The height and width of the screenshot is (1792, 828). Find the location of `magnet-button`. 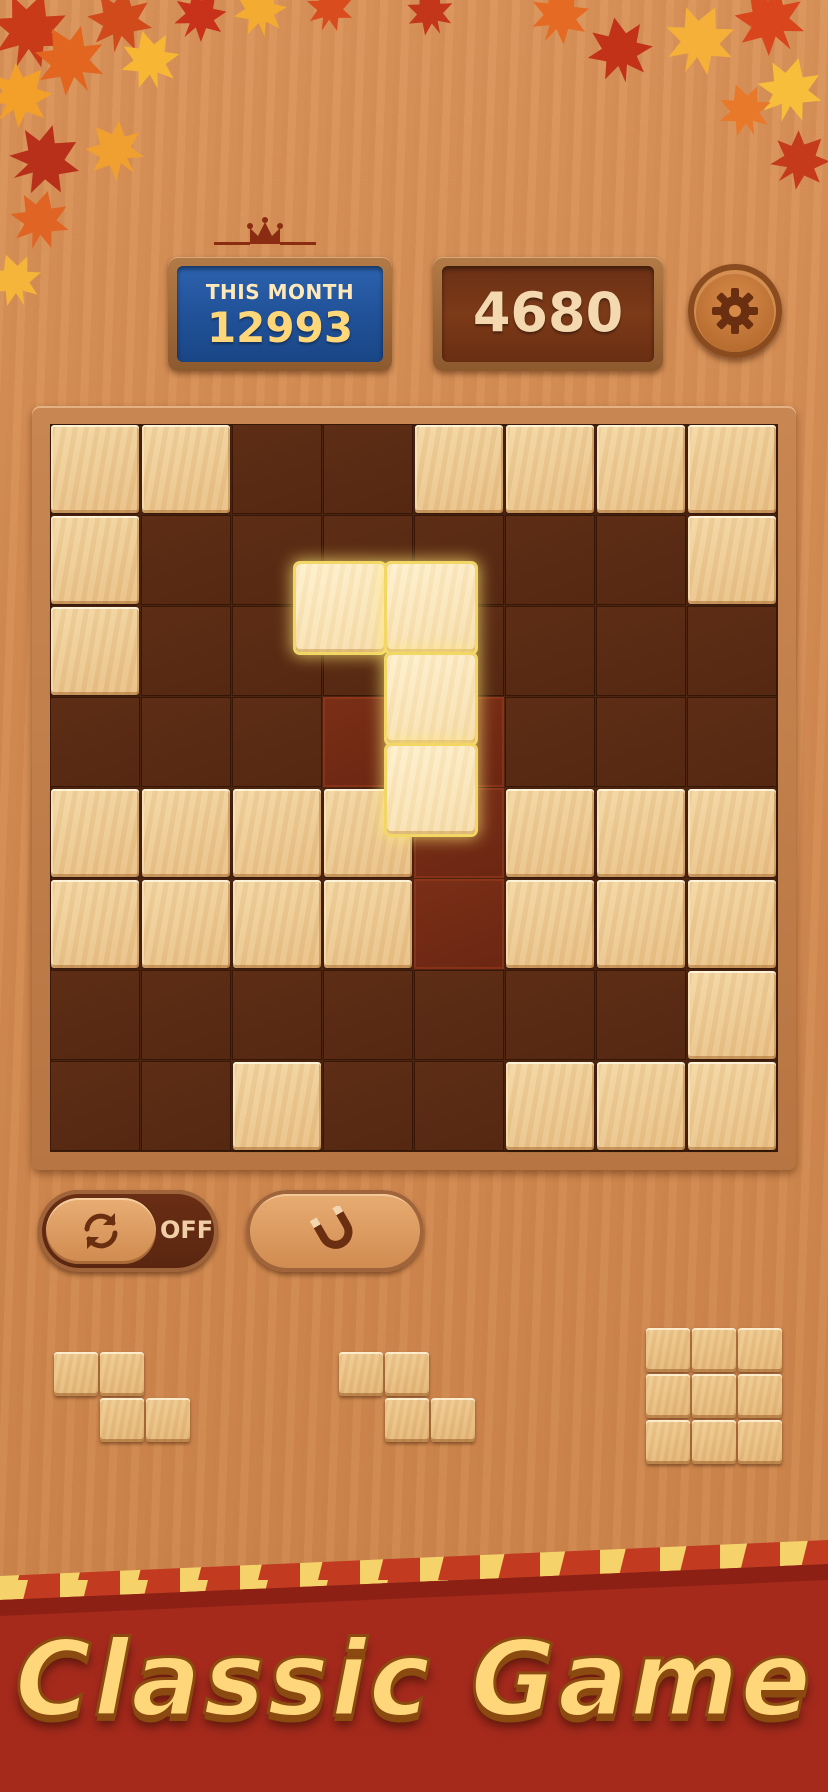

magnet-button is located at coordinates (335, 1231).